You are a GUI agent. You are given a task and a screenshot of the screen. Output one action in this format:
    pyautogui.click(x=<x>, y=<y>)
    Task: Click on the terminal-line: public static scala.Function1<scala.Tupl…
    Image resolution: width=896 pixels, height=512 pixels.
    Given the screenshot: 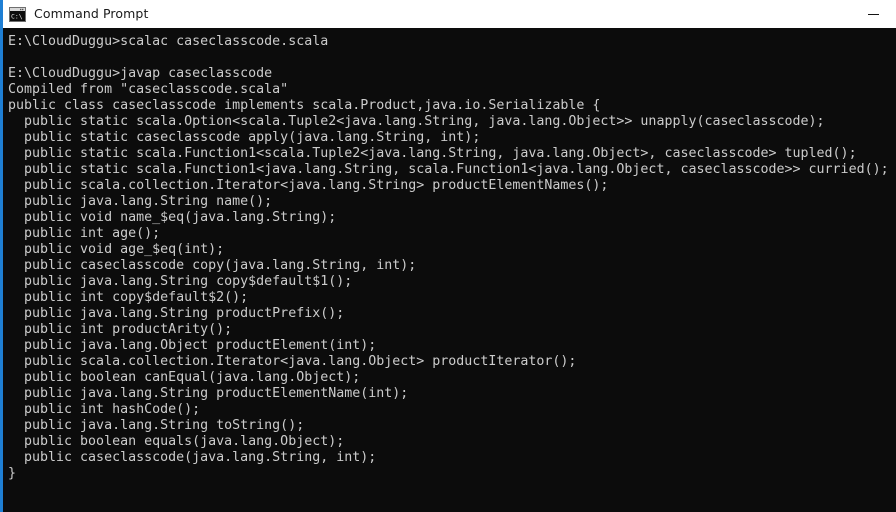 What is the action you would take?
    pyautogui.click(x=432, y=153)
    